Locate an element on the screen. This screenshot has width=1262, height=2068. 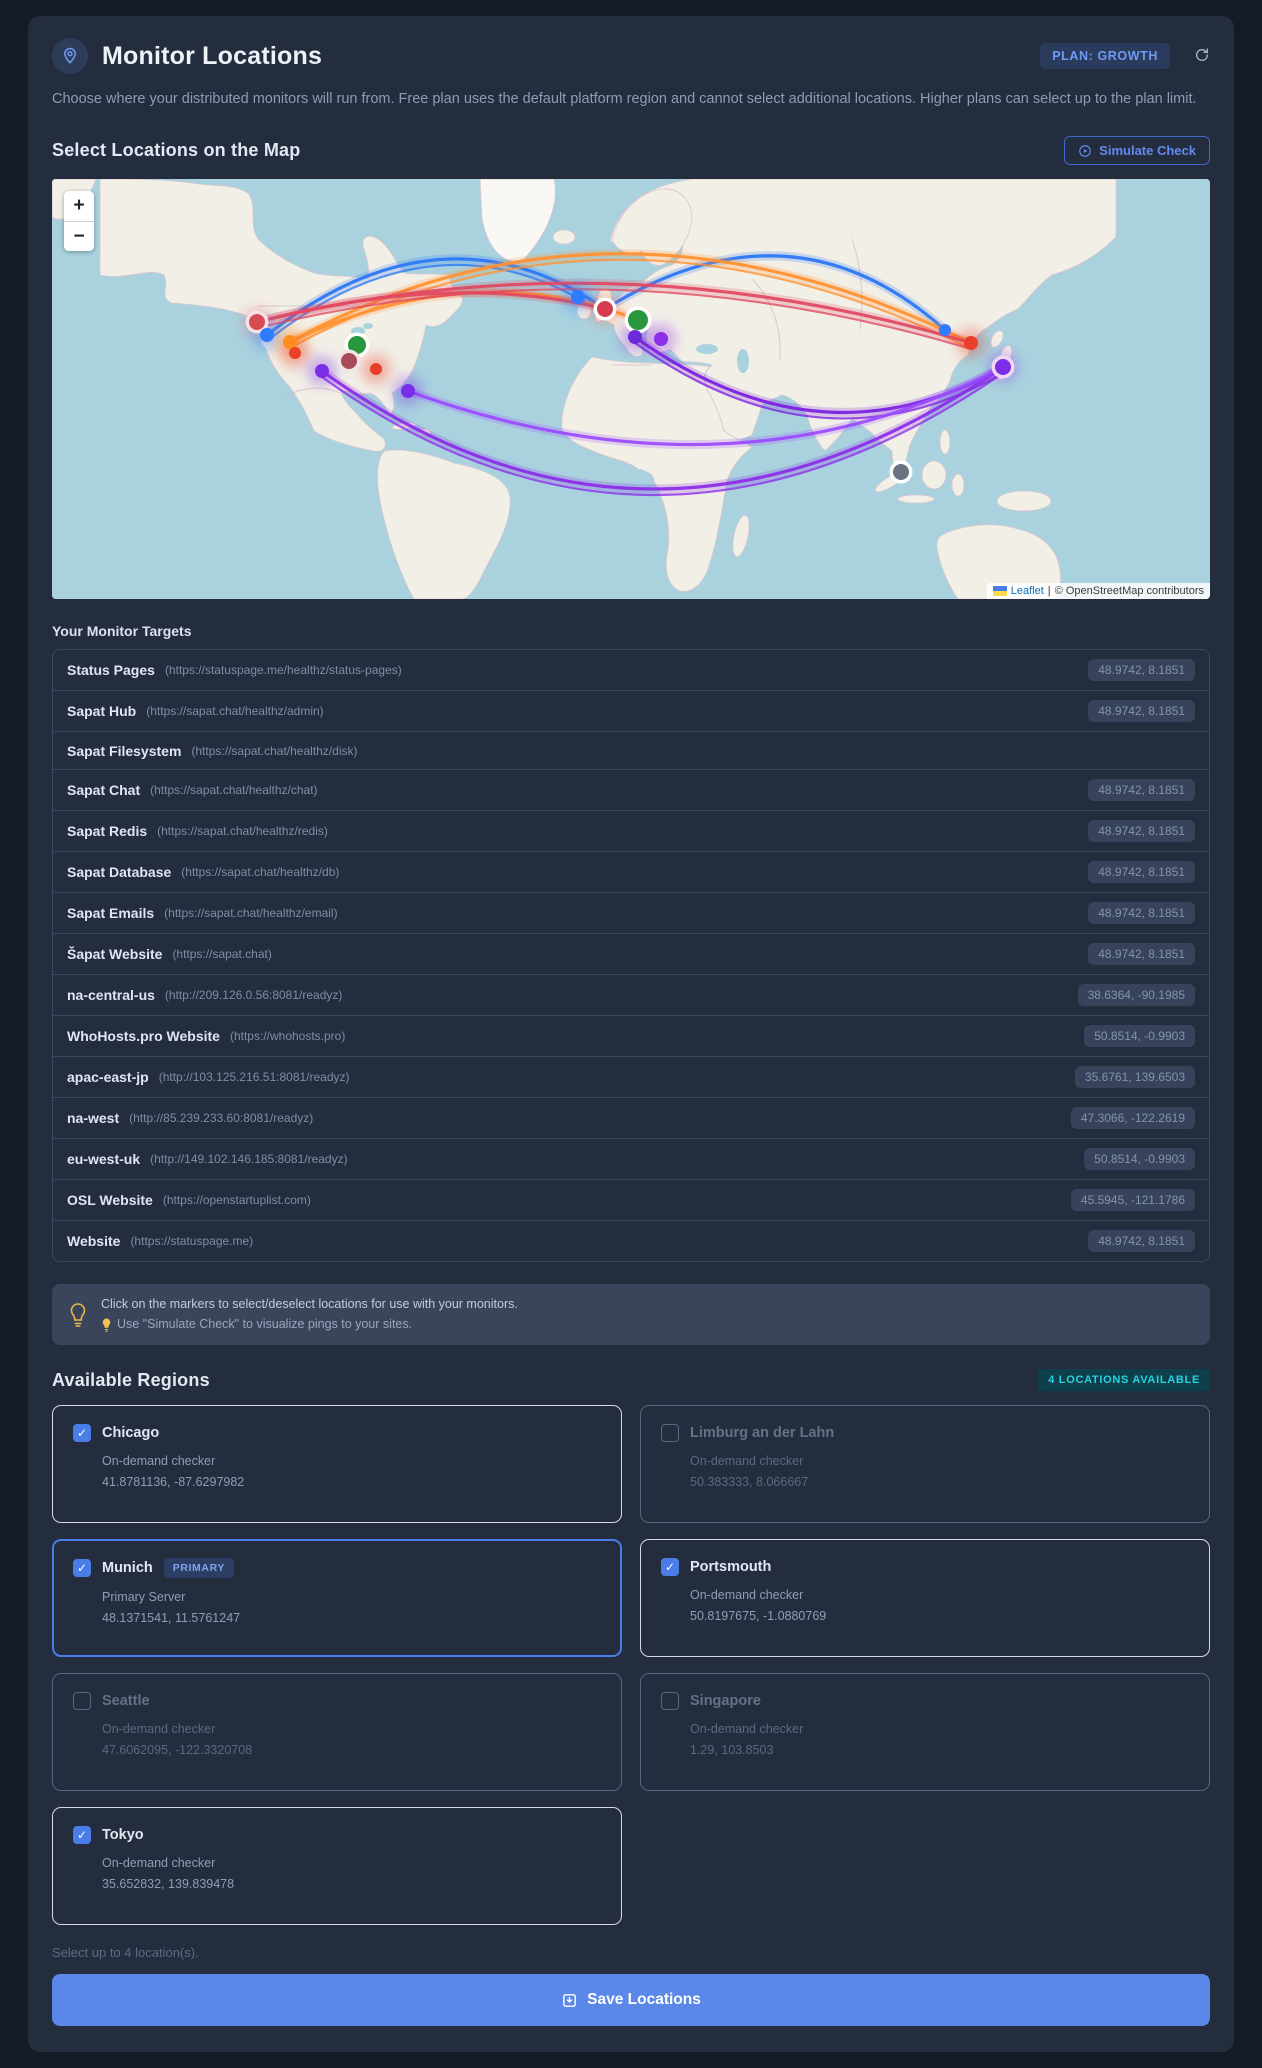
singapore-marker is located at coordinates (901, 472).